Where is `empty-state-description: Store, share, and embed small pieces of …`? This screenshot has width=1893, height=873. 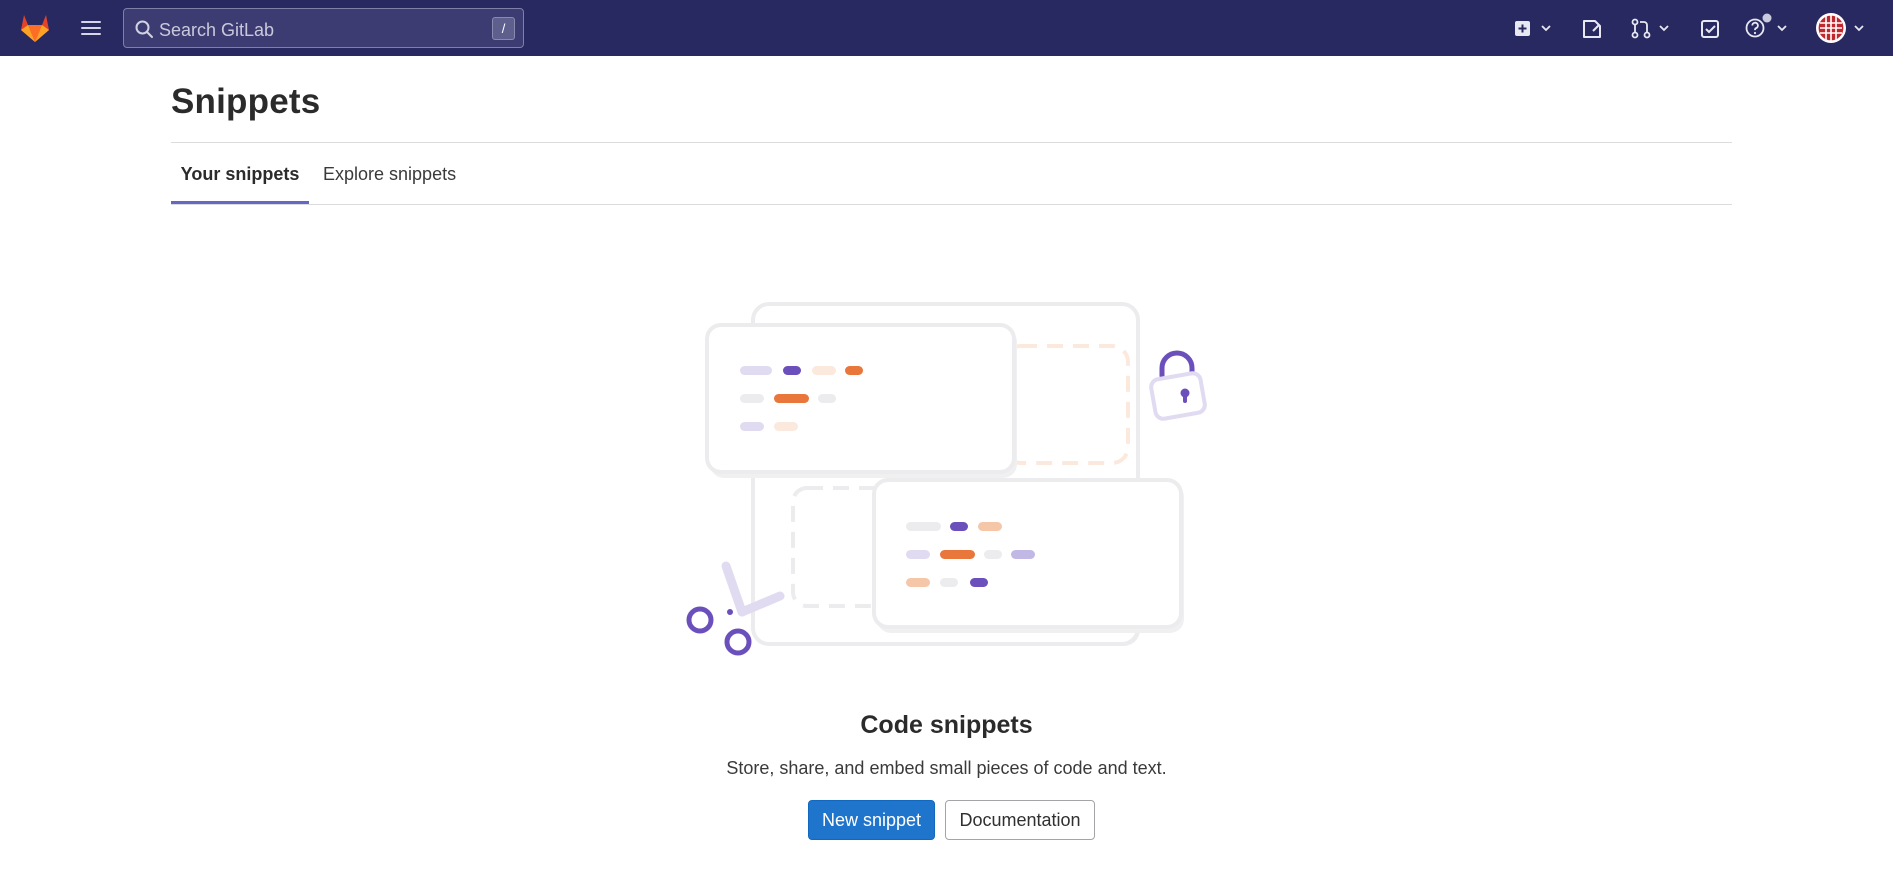
empty-state-description: Store, share, and embed small pieces of … is located at coordinates (946, 768).